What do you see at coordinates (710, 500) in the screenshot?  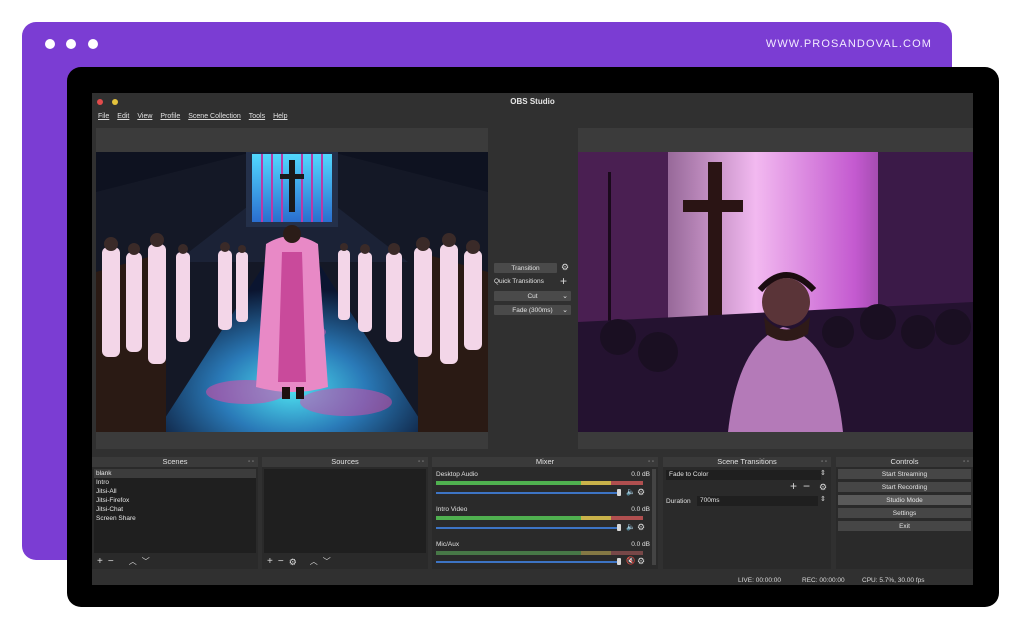 I see `duration-value: 700ms` at bounding box center [710, 500].